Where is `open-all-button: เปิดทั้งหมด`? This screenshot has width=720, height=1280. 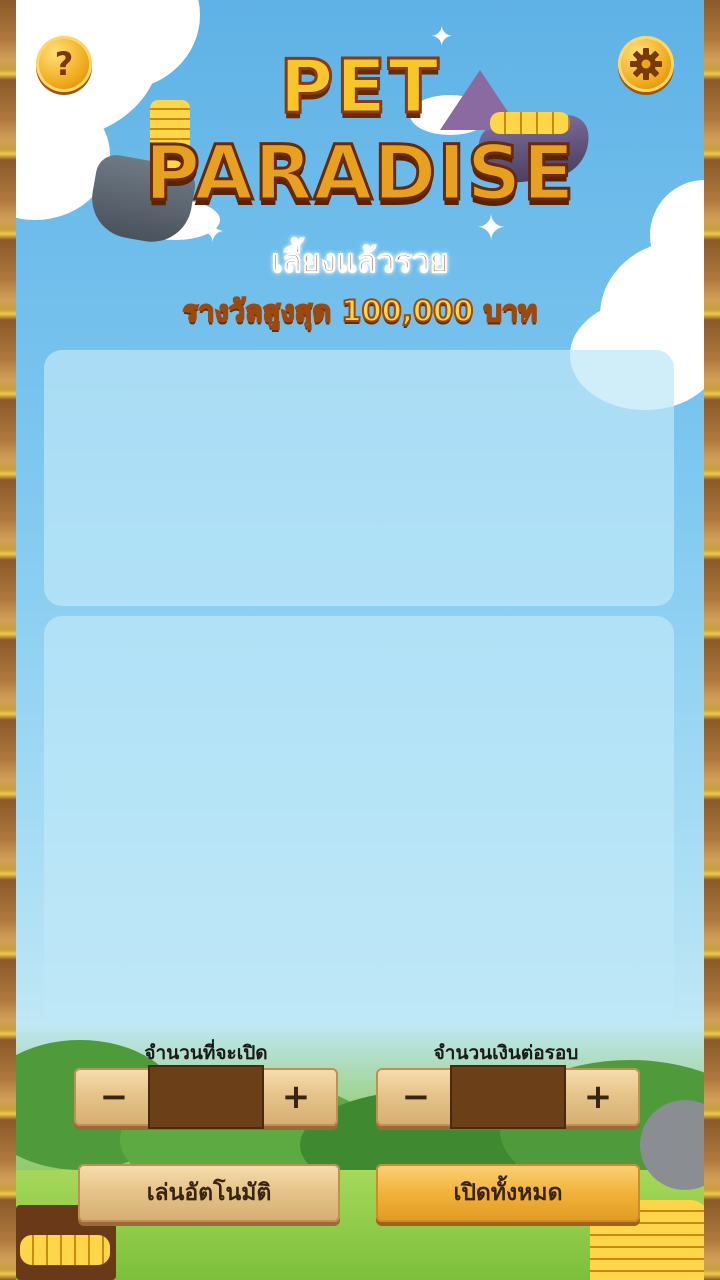 open-all-button: เปิดทั้งหมด is located at coordinates (508, 1193).